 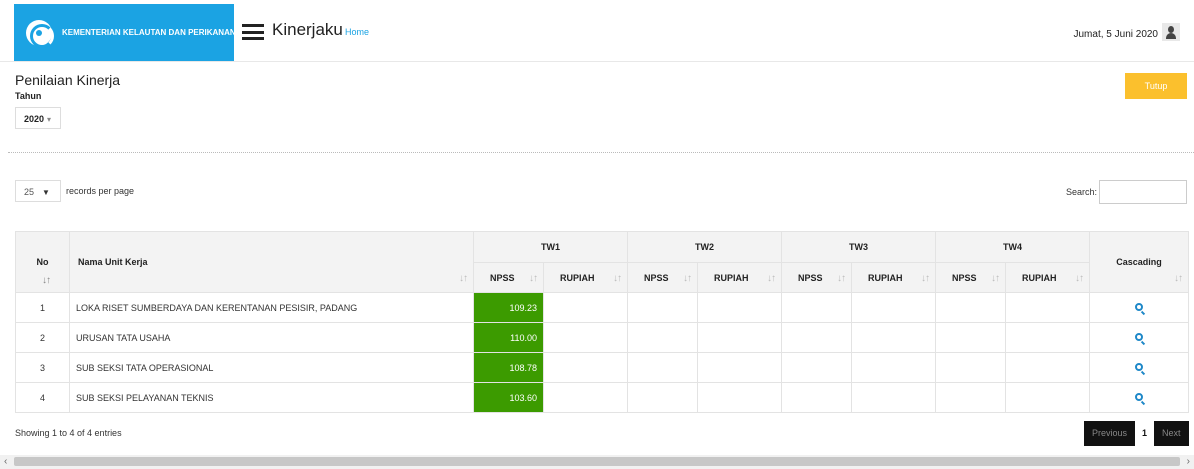 What do you see at coordinates (739, 277) in the screenshot?
I see `header-tw2-rupiah: RUPIAH ↓↑` at bounding box center [739, 277].